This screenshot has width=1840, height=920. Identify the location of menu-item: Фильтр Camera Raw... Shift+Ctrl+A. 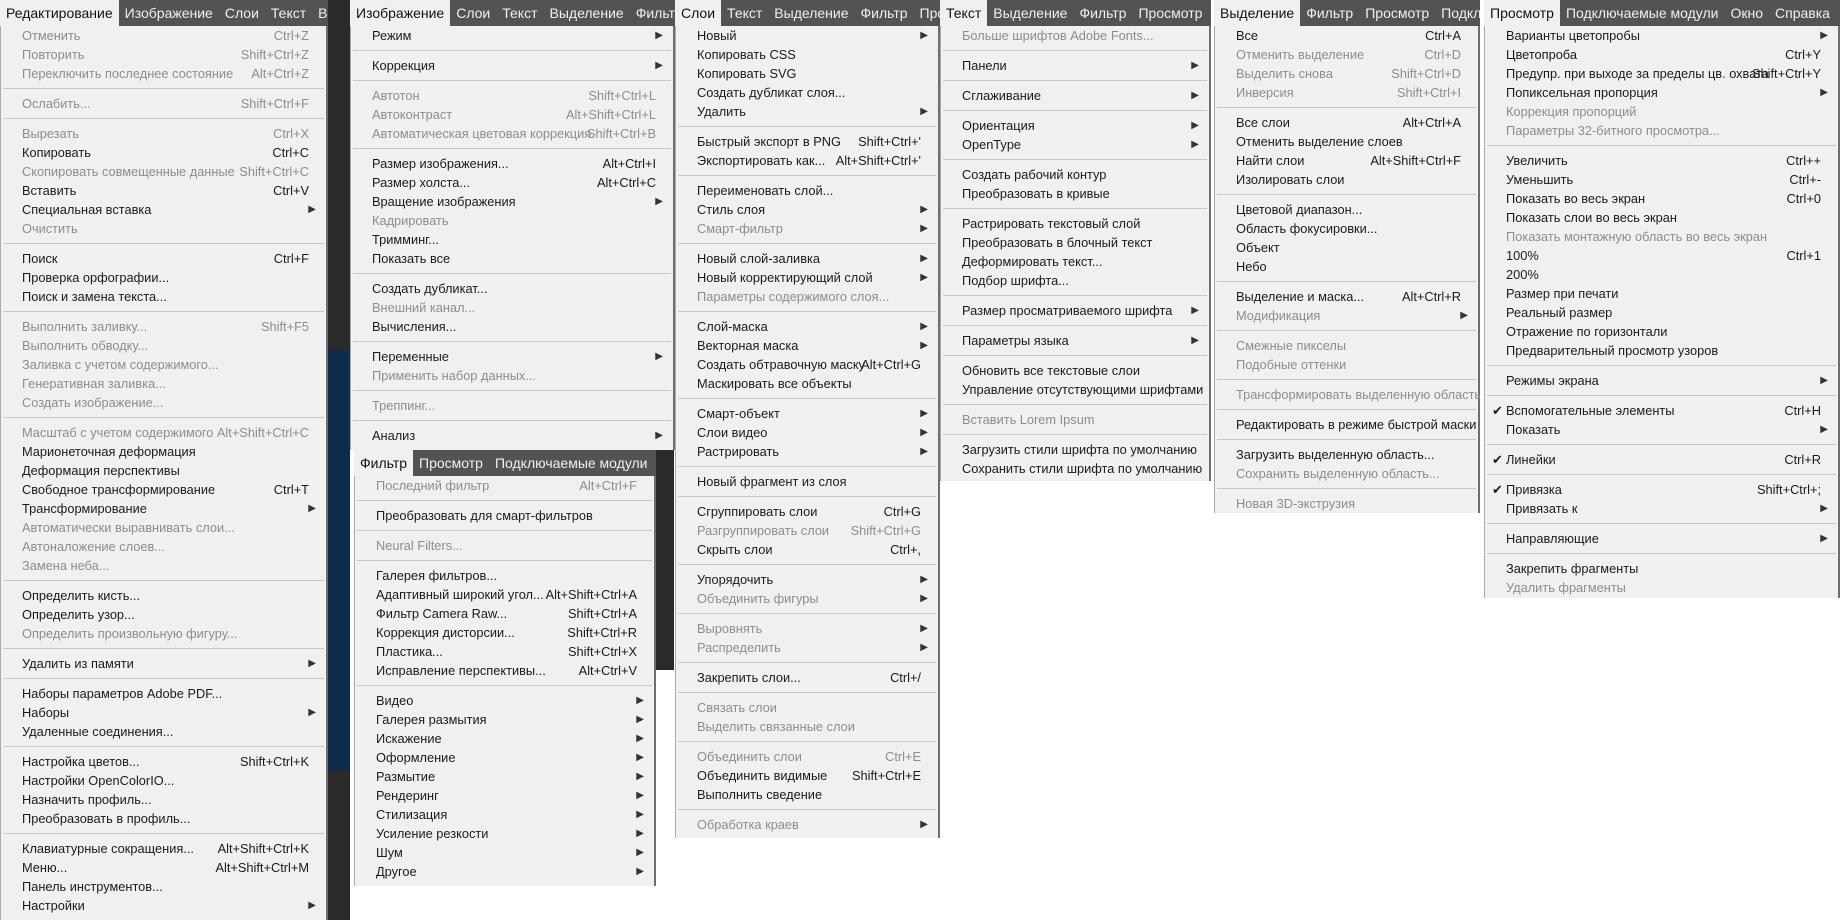
(504, 613).